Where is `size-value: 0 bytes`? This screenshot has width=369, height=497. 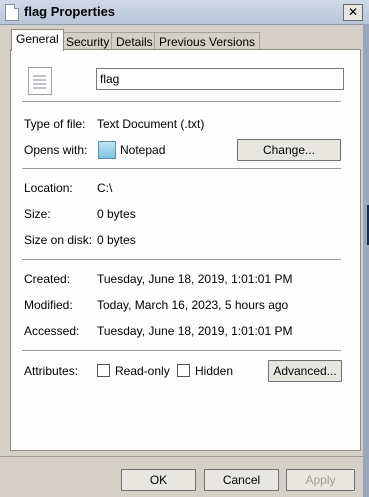 size-value: 0 bytes is located at coordinates (116, 214).